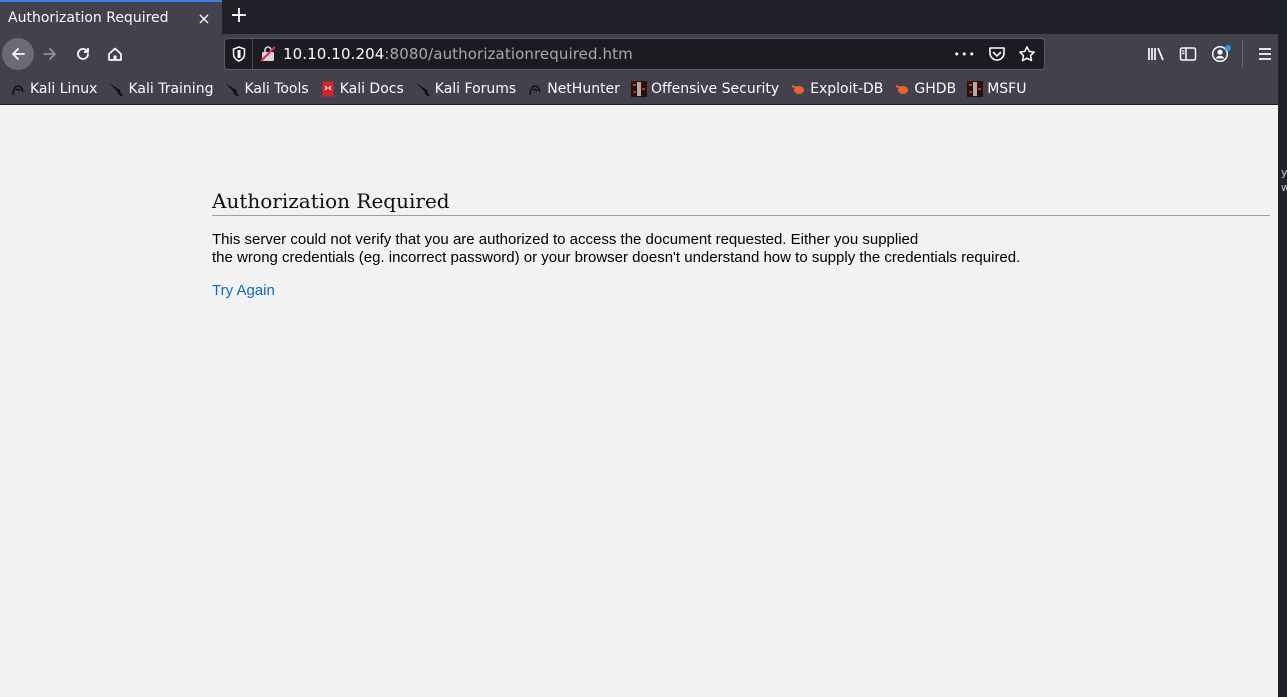  Describe the element at coordinates (239, 54) in the screenshot. I see `tracking-protection-shield-icon` at that location.